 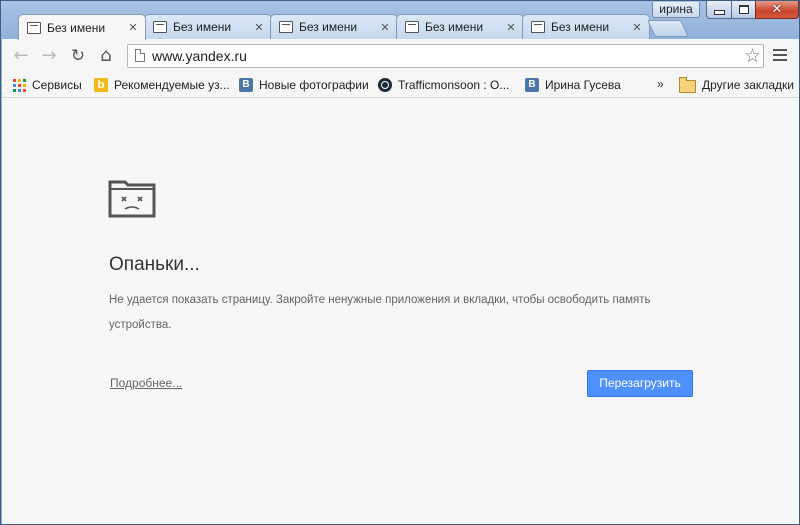 I want to click on tab-5: Без имени ✕, so click(x=586, y=26).